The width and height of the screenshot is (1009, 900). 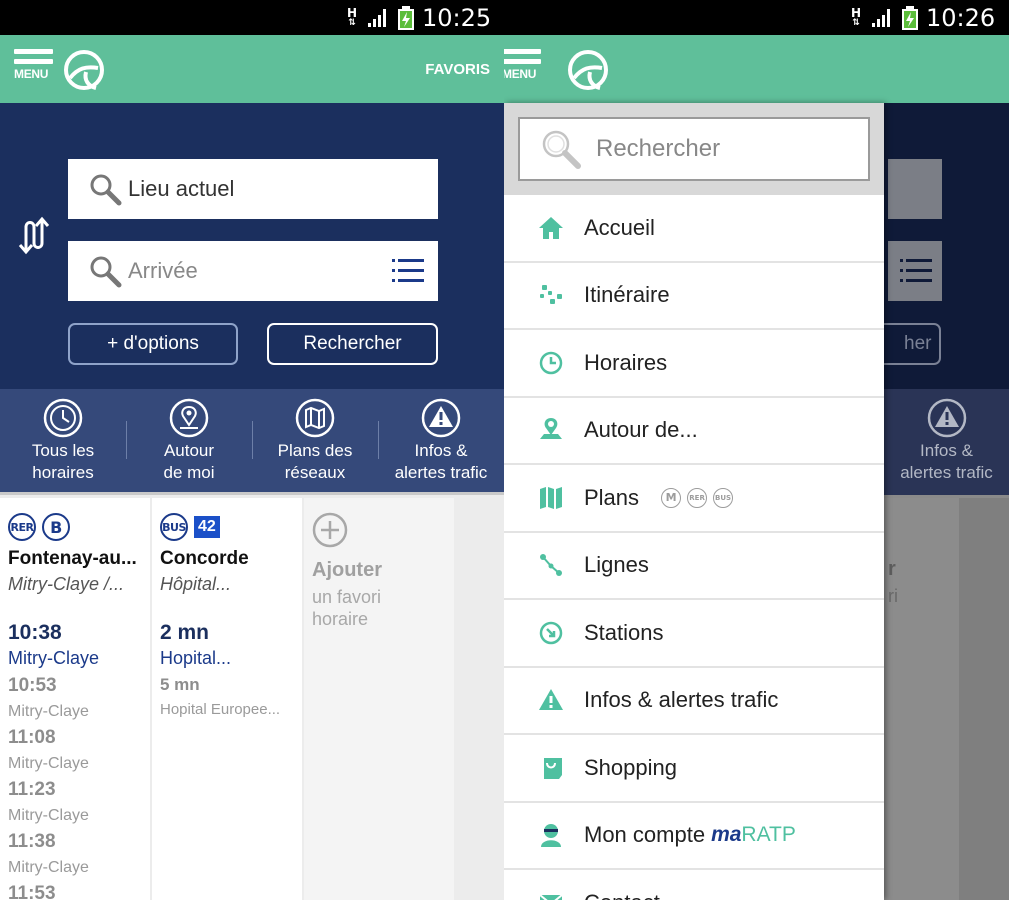 What do you see at coordinates (658, 148) in the screenshot?
I see `drawer-search-placeholder: Rechercher` at bounding box center [658, 148].